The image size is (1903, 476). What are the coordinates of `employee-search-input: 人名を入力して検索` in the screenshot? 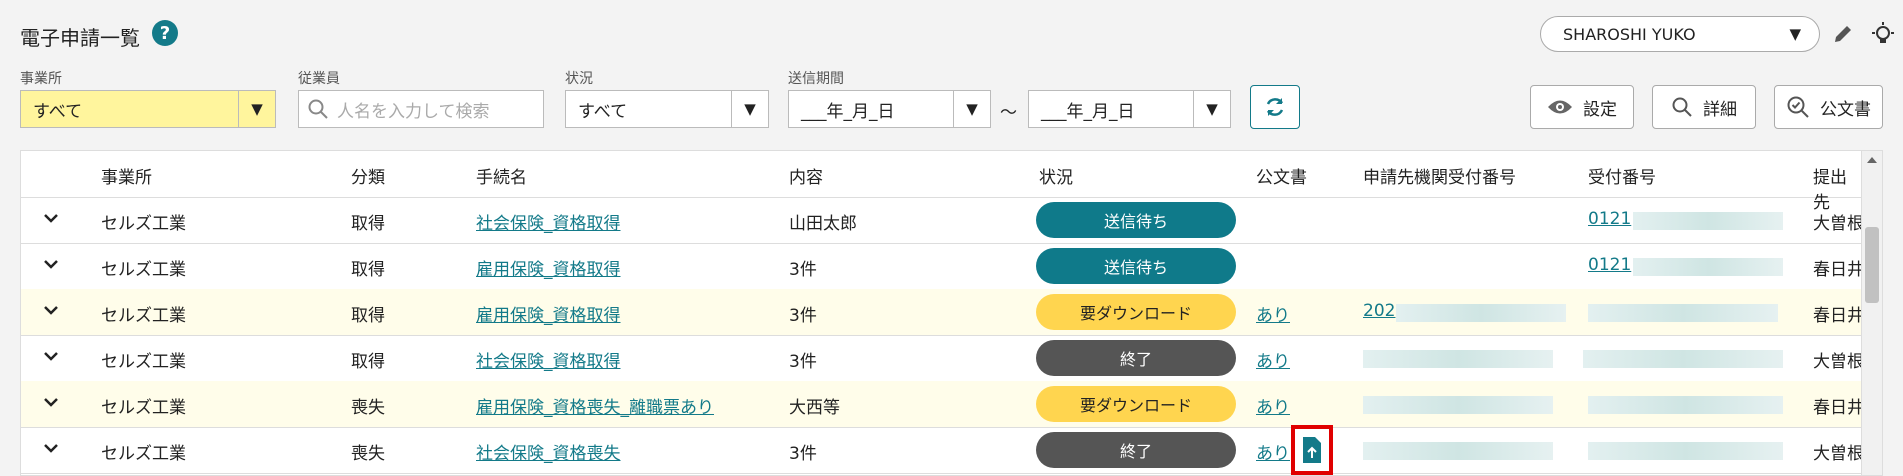 It's located at (421, 109).